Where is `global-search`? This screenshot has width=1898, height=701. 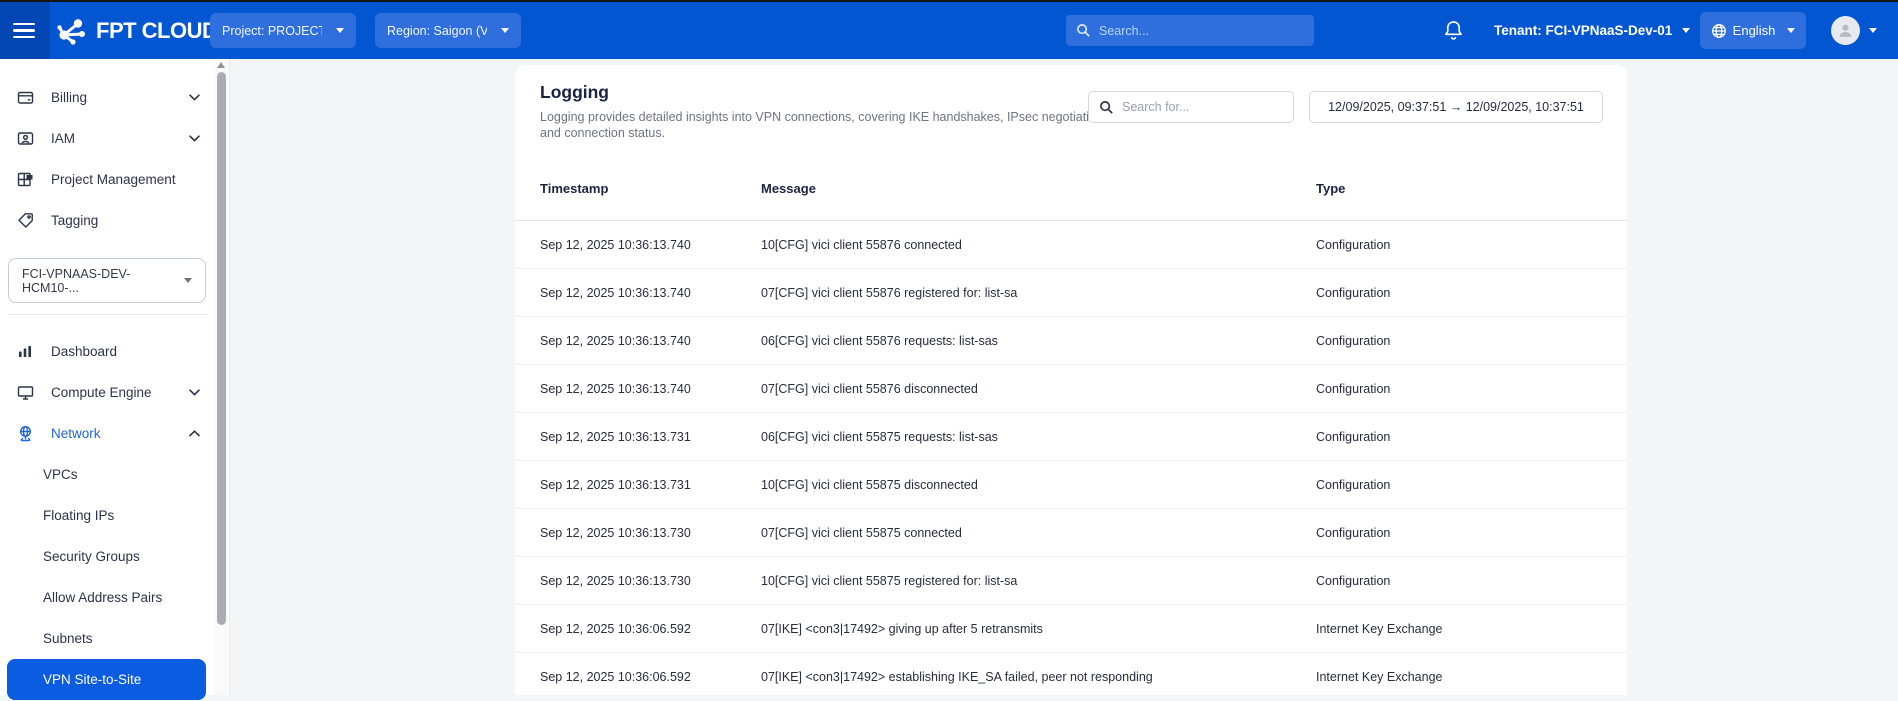
global-search is located at coordinates (1190, 30).